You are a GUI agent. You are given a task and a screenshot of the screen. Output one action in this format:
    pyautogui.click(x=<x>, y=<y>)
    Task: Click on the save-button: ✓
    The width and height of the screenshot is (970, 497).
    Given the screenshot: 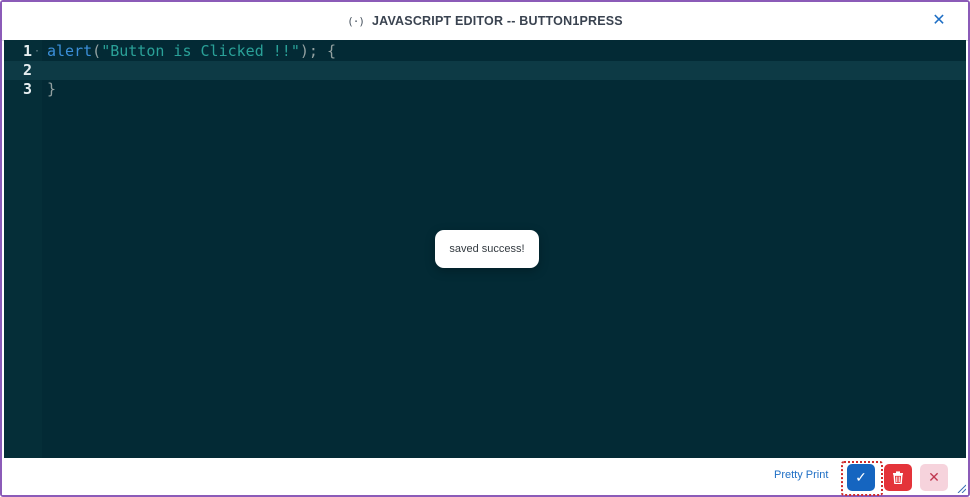 What is the action you would take?
    pyautogui.click(x=861, y=477)
    